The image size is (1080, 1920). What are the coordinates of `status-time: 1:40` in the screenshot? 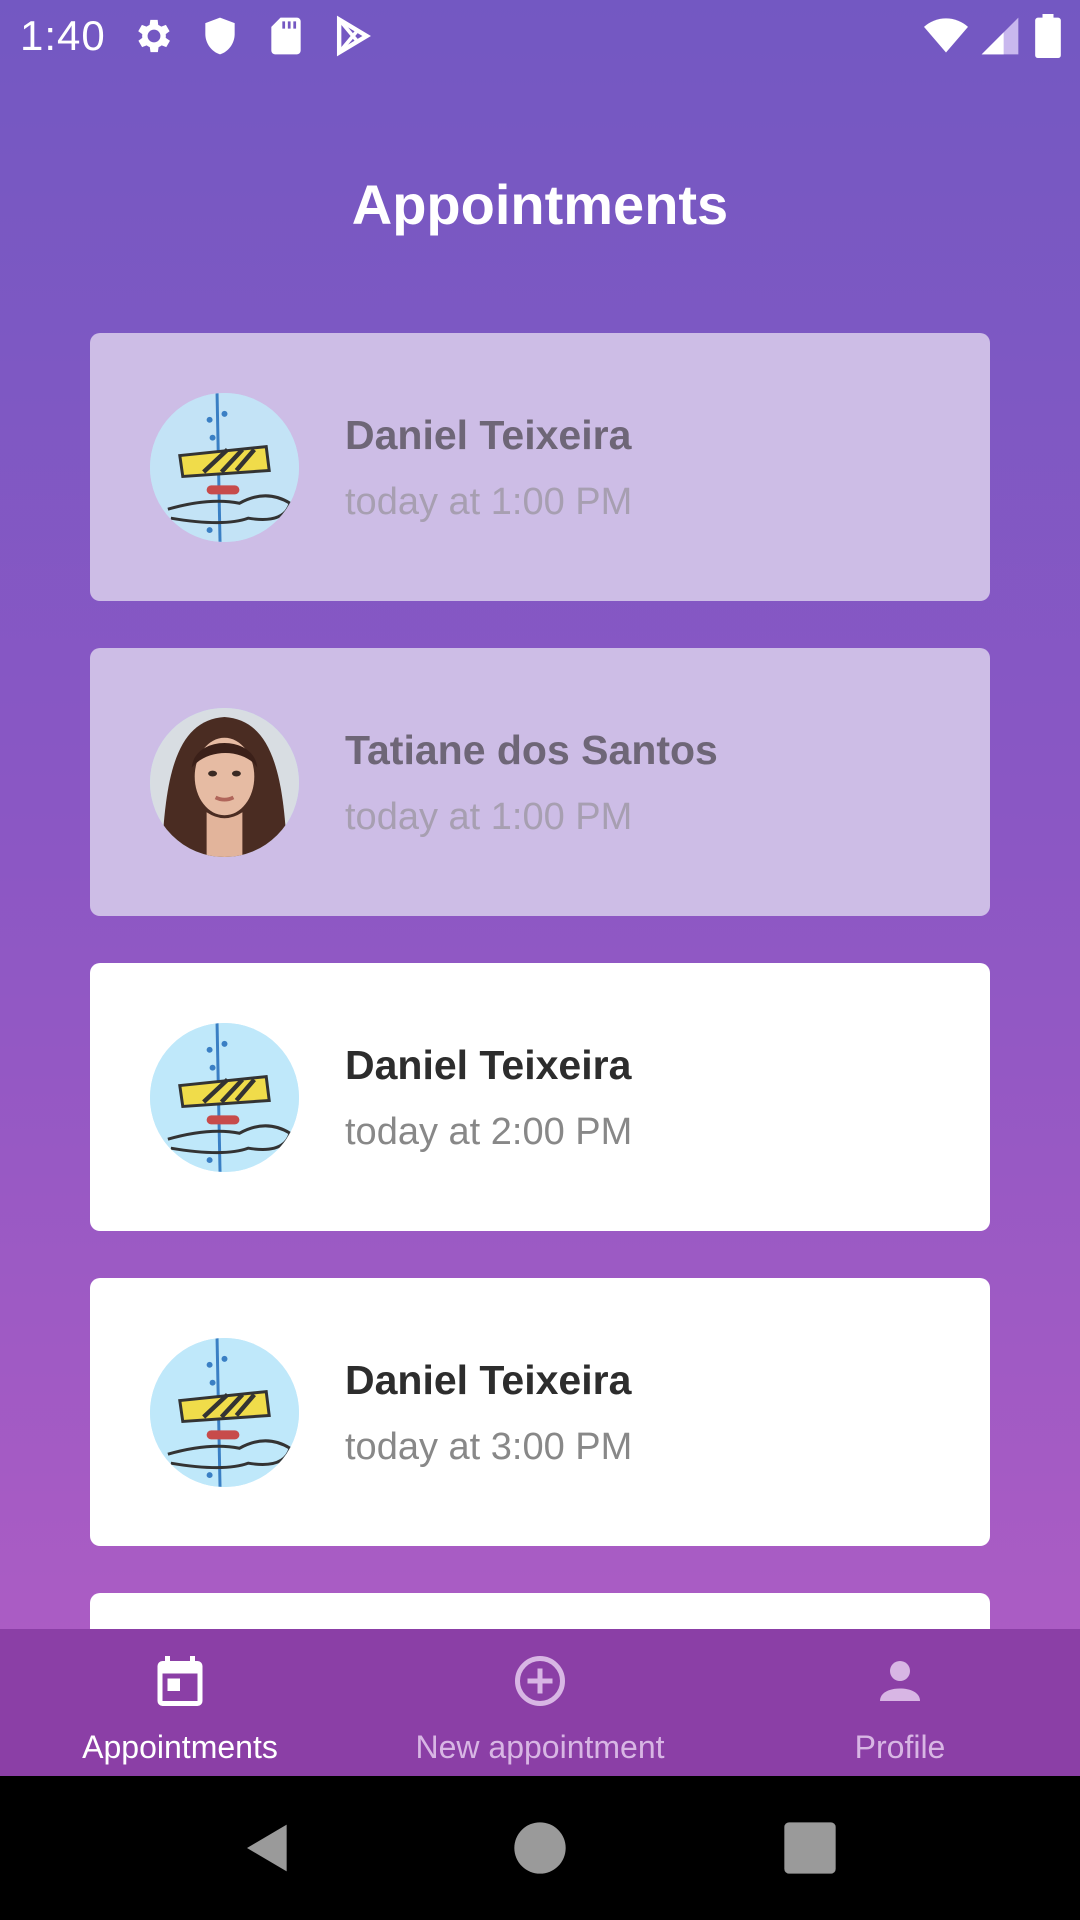 It's located at (63, 35).